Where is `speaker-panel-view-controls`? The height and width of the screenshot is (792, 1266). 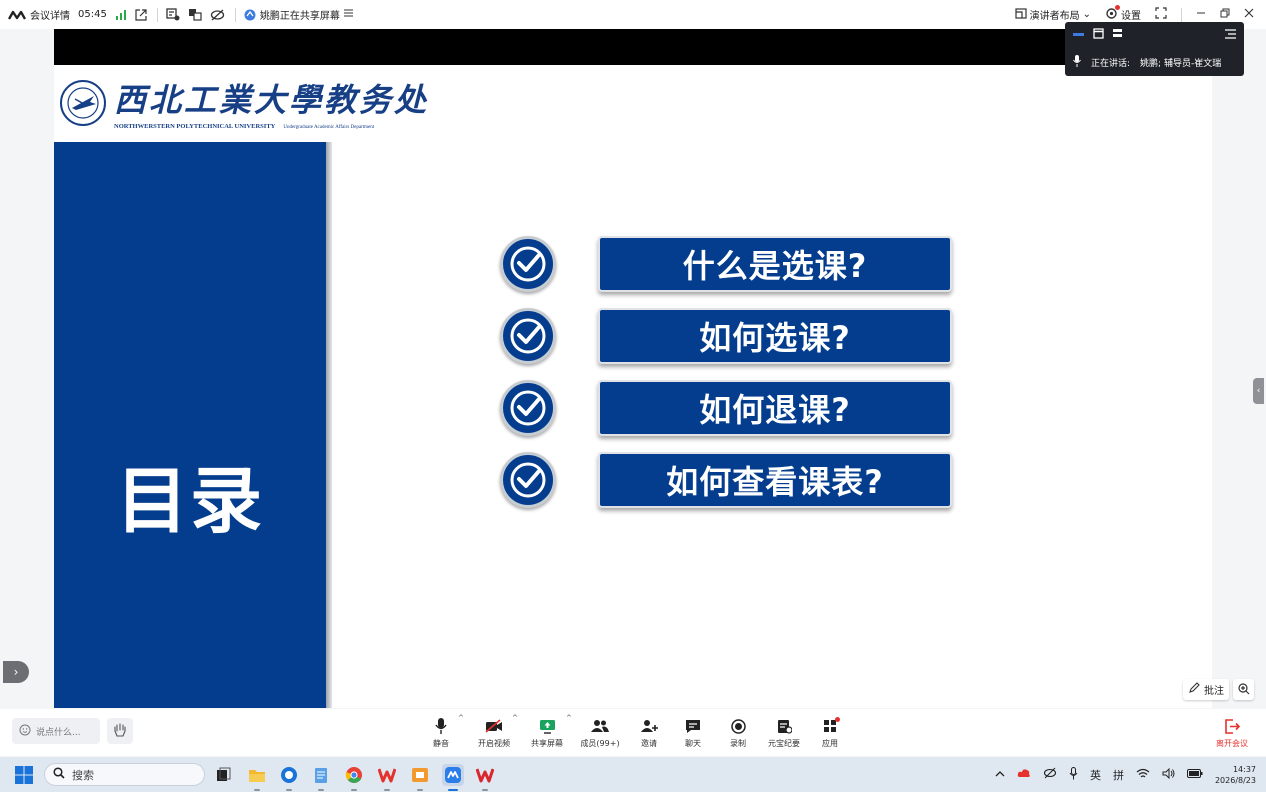 speaker-panel-view-controls is located at coordinates (1154, 35).